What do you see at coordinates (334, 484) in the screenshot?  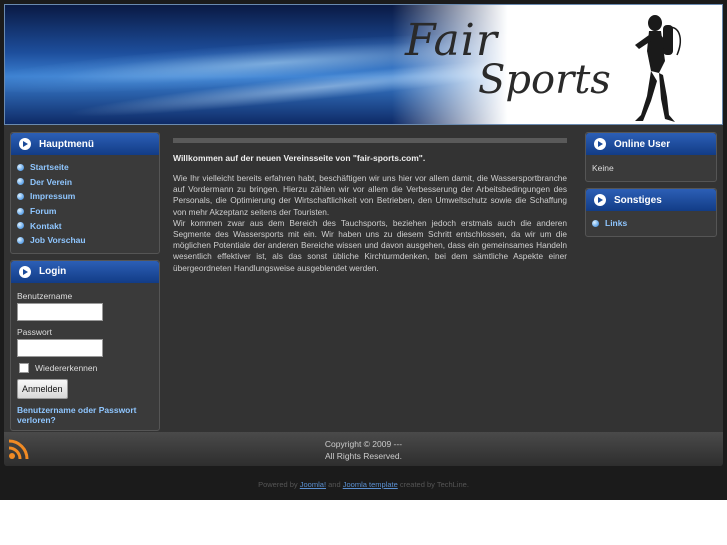 I see `and-text: and` at bounding box center [334, 484].